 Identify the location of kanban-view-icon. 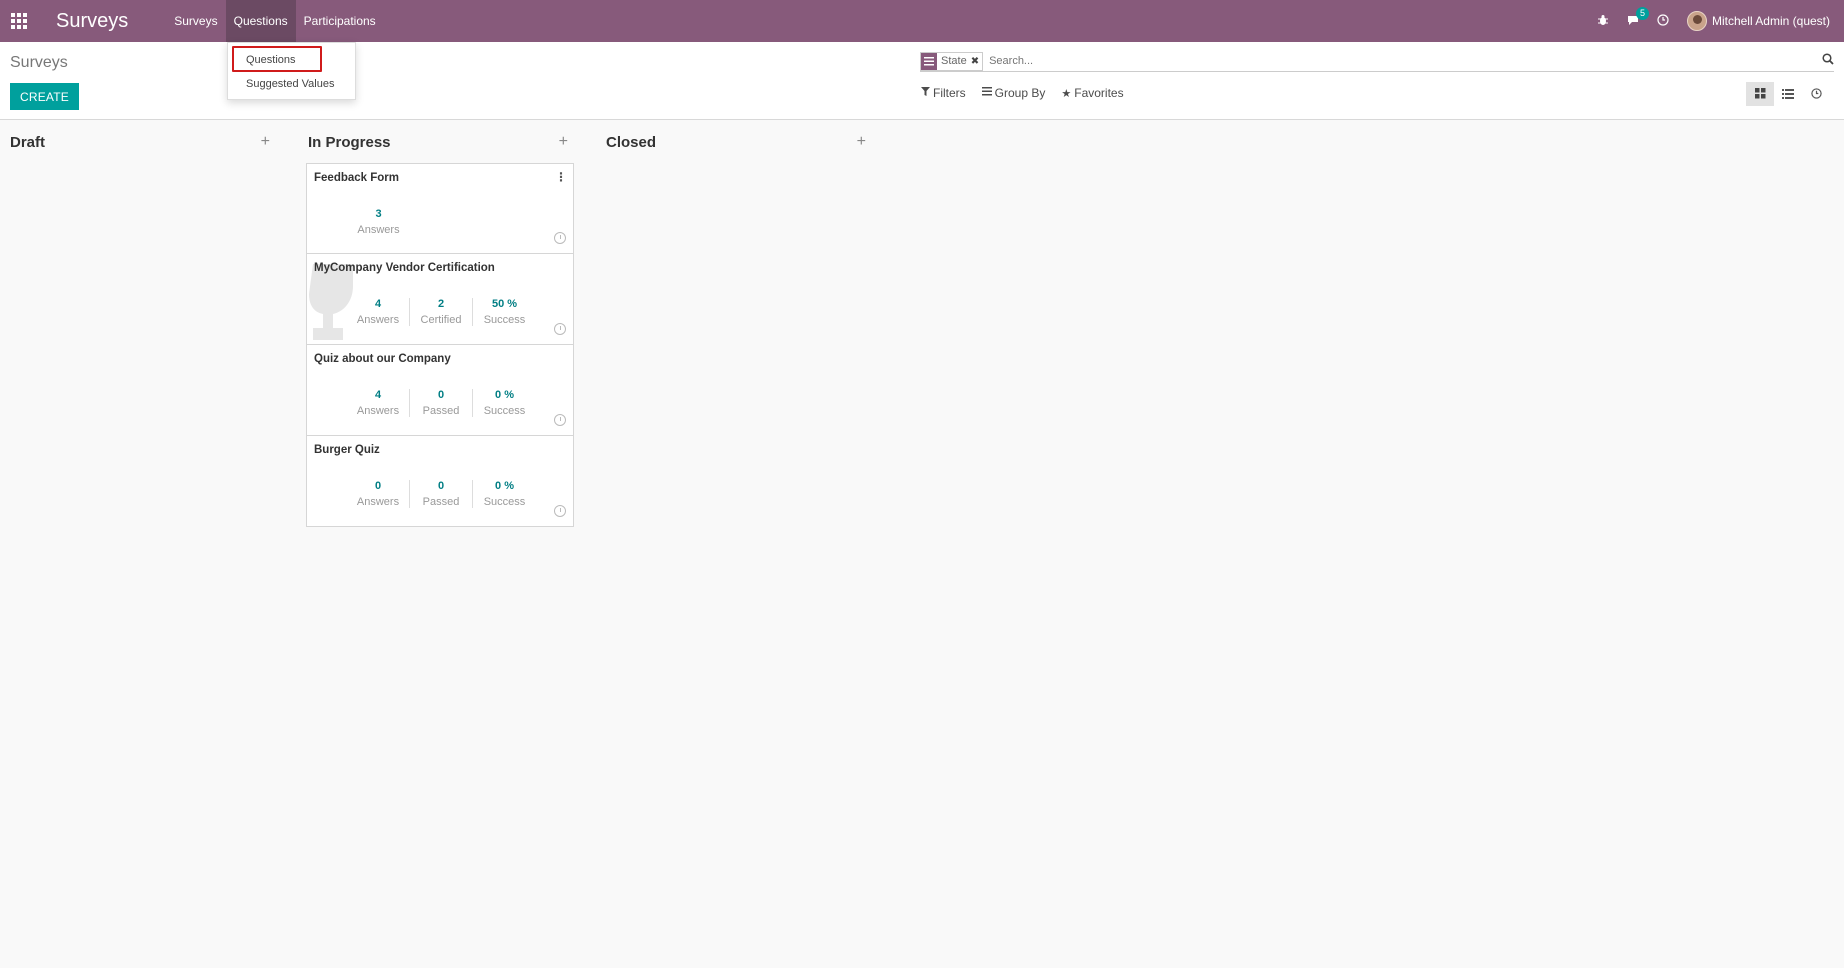
(1760, 94).